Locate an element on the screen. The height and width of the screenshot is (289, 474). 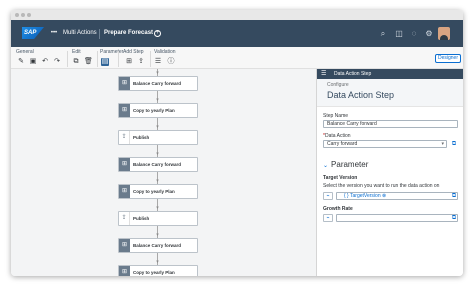
configure-label: Configure is located at coordinates (338, 85).